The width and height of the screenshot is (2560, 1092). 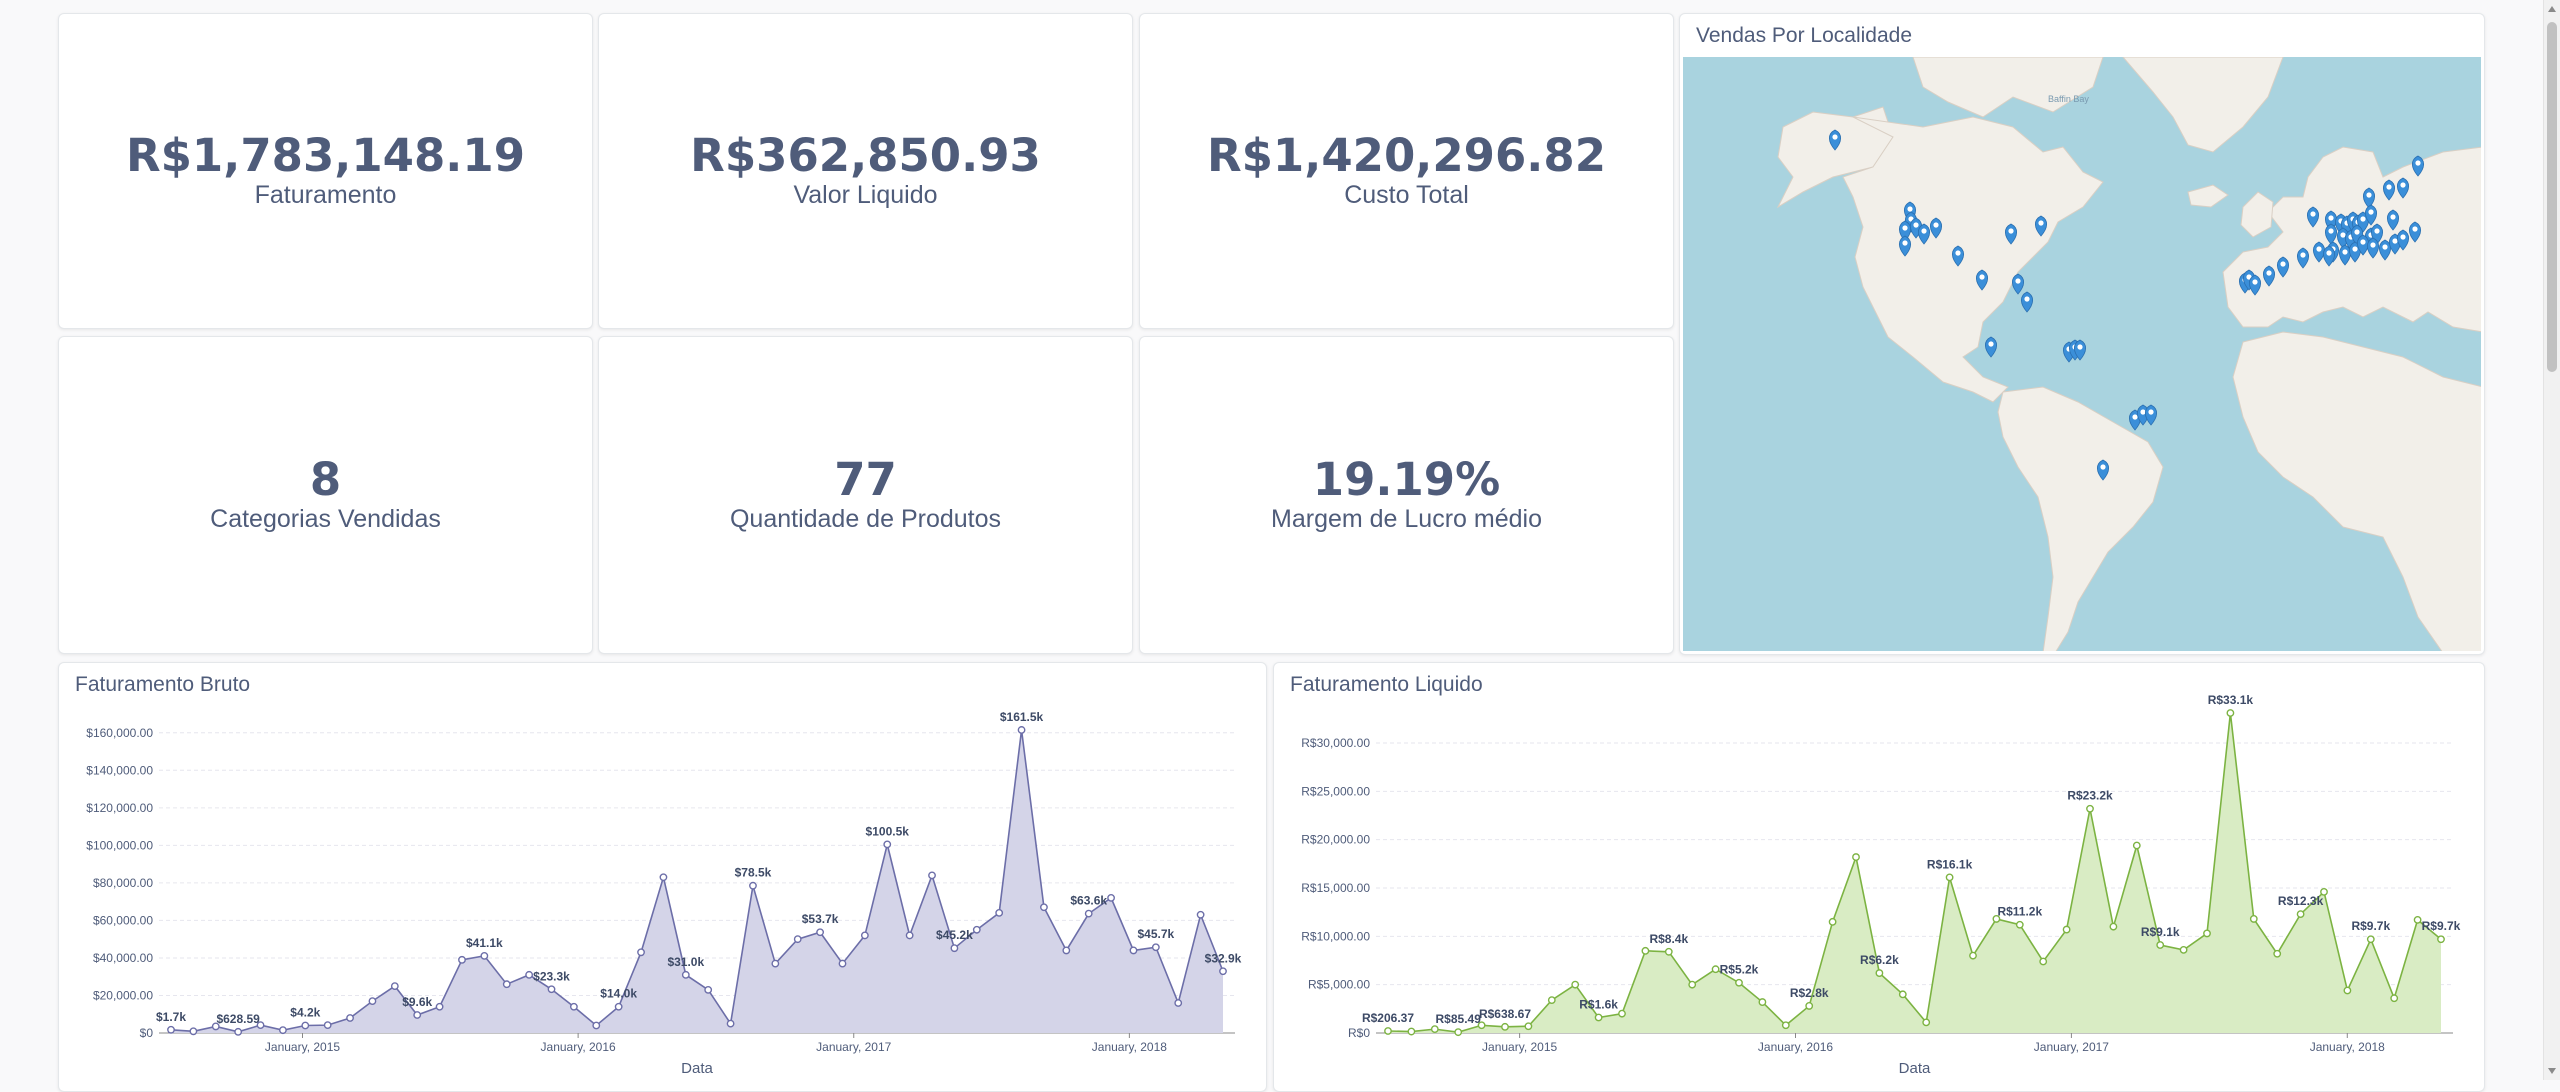 What do you see at coordinates (2552, 9) in the screenshot?
I see `scroll-up-arrow-icon` at bounding box center [2552, 9].